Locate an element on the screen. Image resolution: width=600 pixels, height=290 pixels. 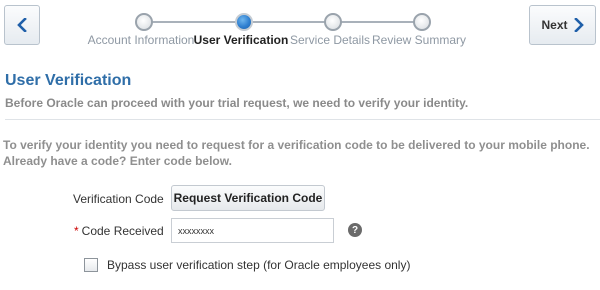
train-stop-review-summary is located at coordinates (422, 22).